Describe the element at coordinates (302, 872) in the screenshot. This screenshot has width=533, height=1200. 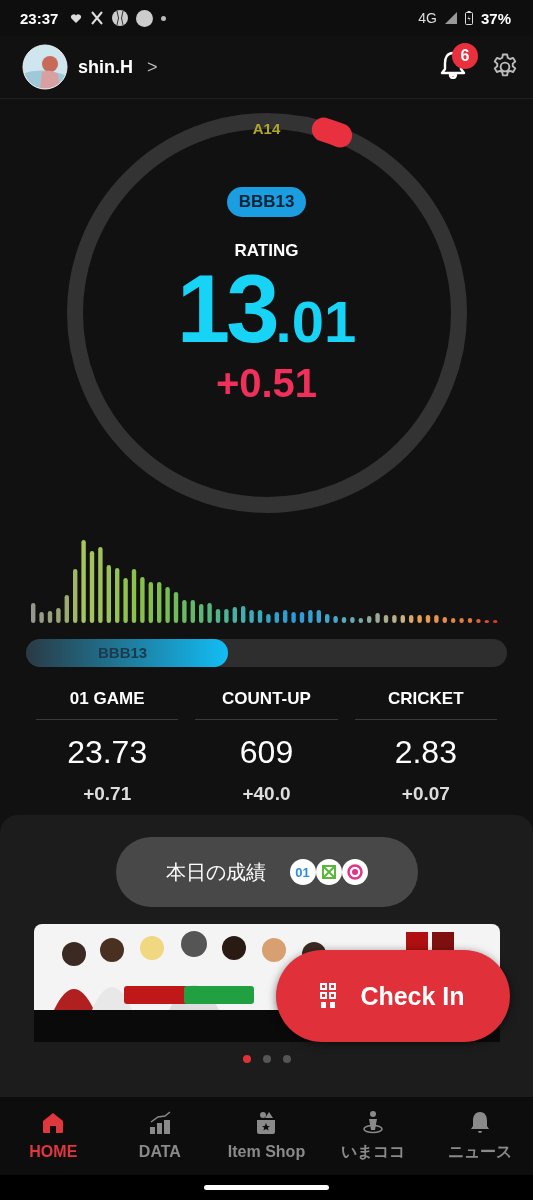
I see `game-badge: 01` at that location.